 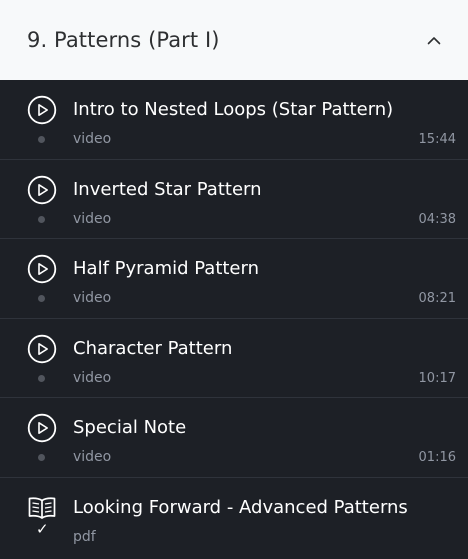 I want to click on section-header: 9. Patterns (Part I), so click(x=234, y=40).